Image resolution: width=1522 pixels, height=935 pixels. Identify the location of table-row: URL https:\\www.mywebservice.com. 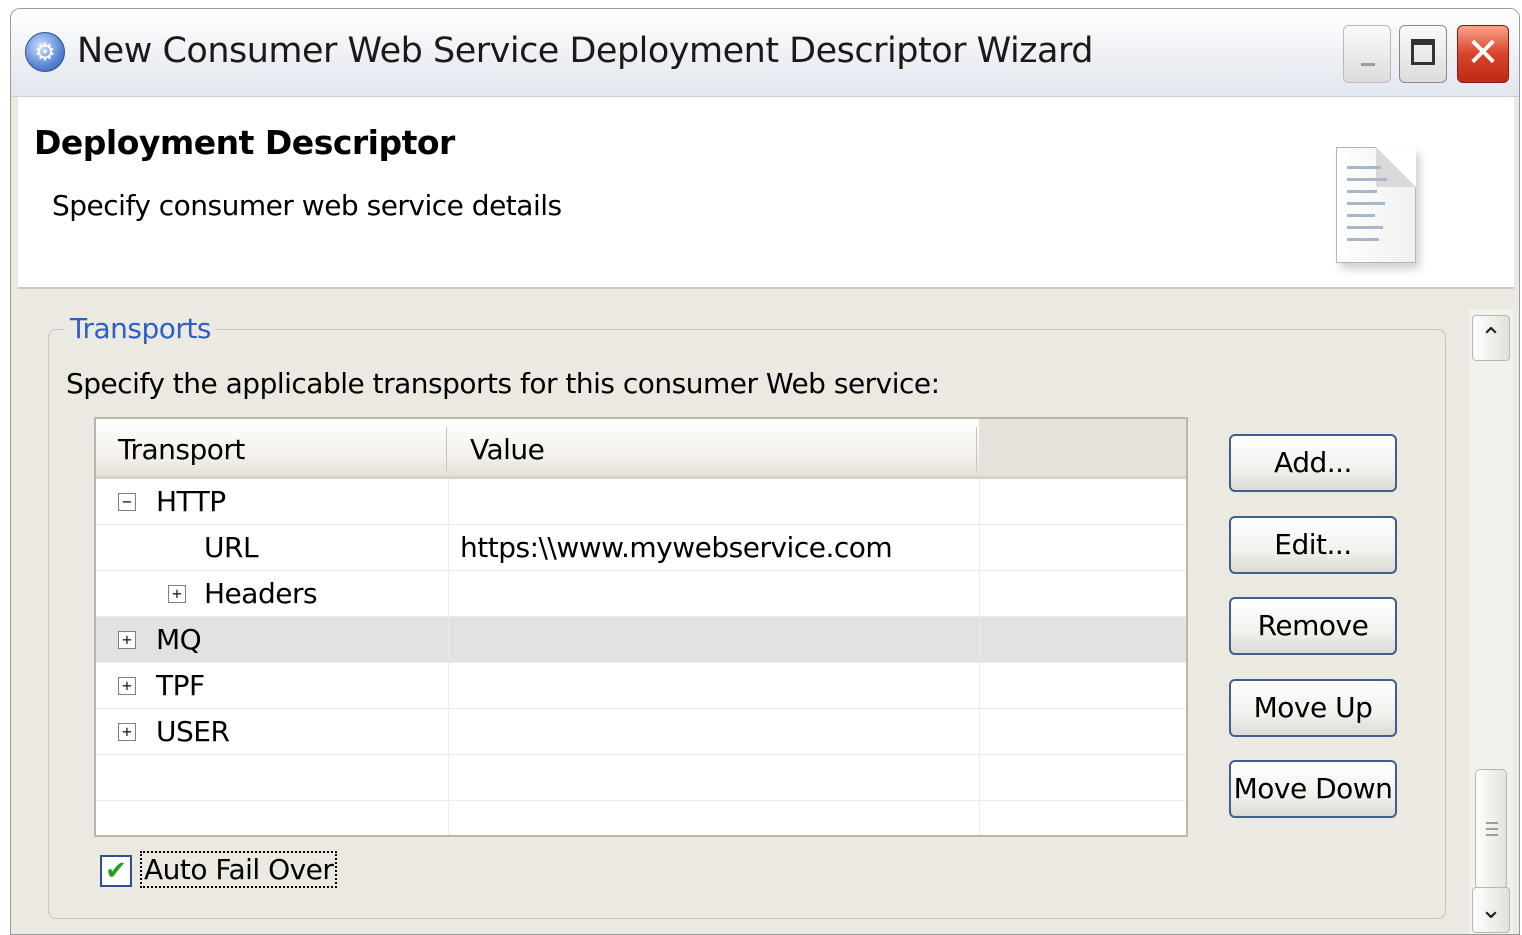
(641, 548).